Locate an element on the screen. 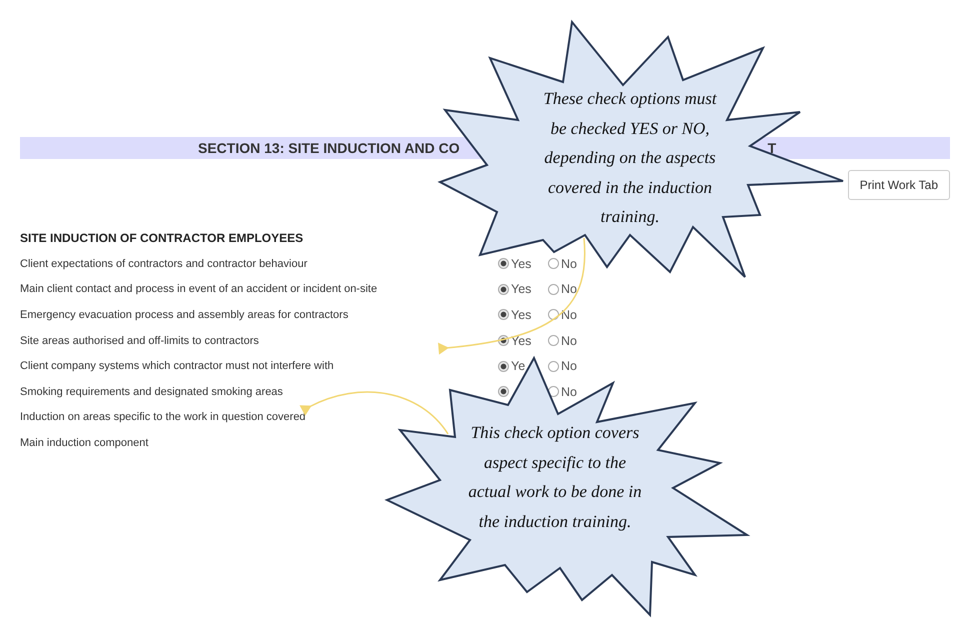 This screenshot has width=966, height=631. section-heading: SECTION 13: SITE INDUCTION AND CO is located at coordinates (329, 148).